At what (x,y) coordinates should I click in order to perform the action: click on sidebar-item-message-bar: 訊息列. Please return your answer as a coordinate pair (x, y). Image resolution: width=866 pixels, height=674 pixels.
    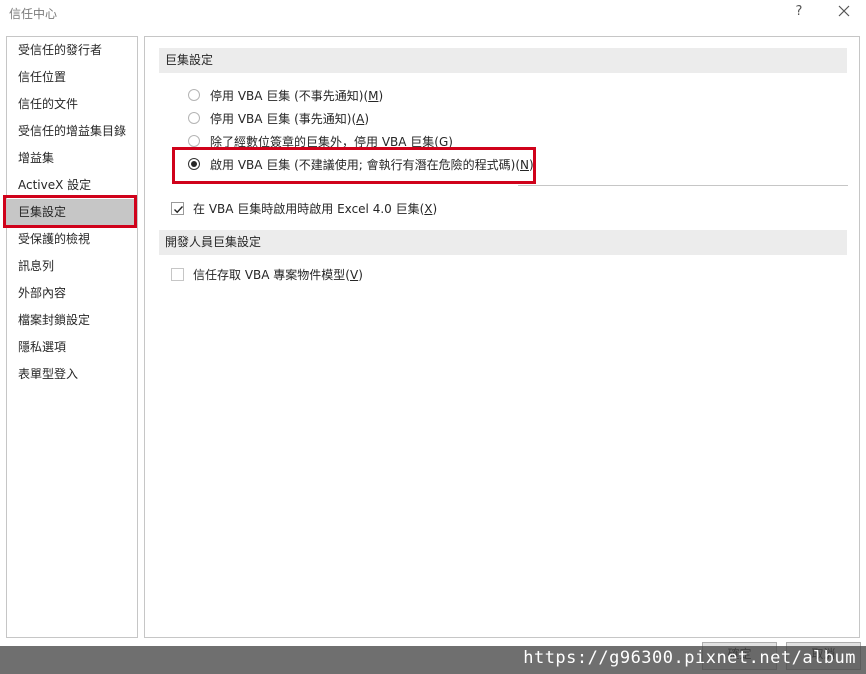
    Looking at the image, I should click on (72, 266).